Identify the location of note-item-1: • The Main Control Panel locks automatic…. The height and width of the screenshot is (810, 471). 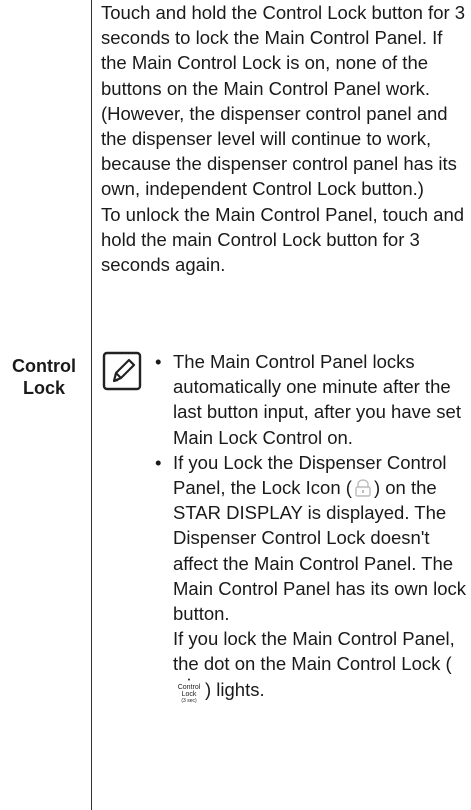
(311, 399).